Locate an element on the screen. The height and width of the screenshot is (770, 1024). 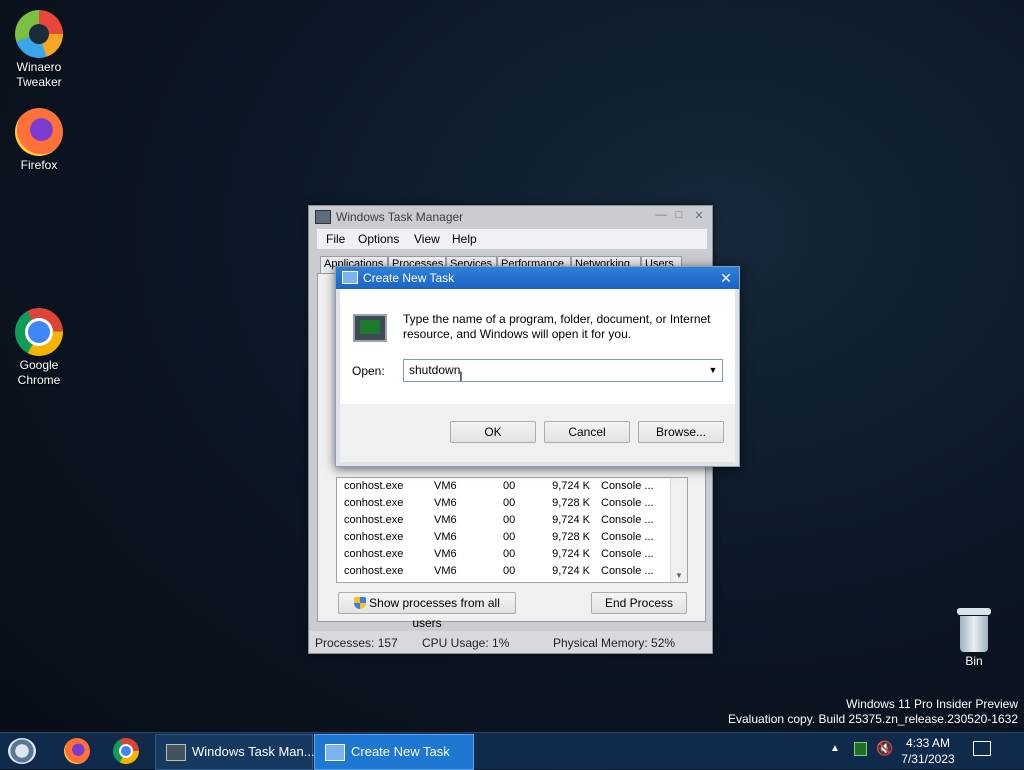
ok-button: OK is located at coordinates (493, 432).